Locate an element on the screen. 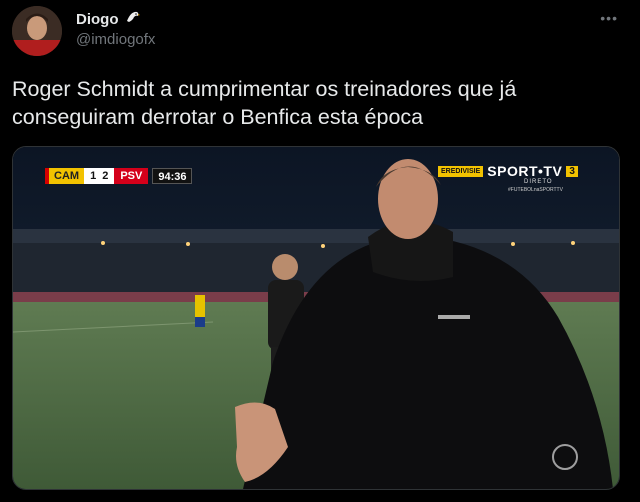 This screenshot has width=640, height=502. channel-name: SPORT•TV is located at coordinates (525, 171).